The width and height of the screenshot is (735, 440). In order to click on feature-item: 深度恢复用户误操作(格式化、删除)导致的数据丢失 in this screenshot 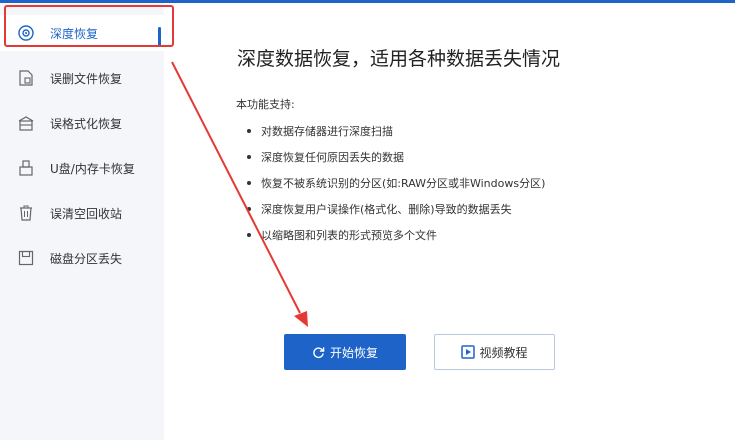, I will do `click(396, 209)`.